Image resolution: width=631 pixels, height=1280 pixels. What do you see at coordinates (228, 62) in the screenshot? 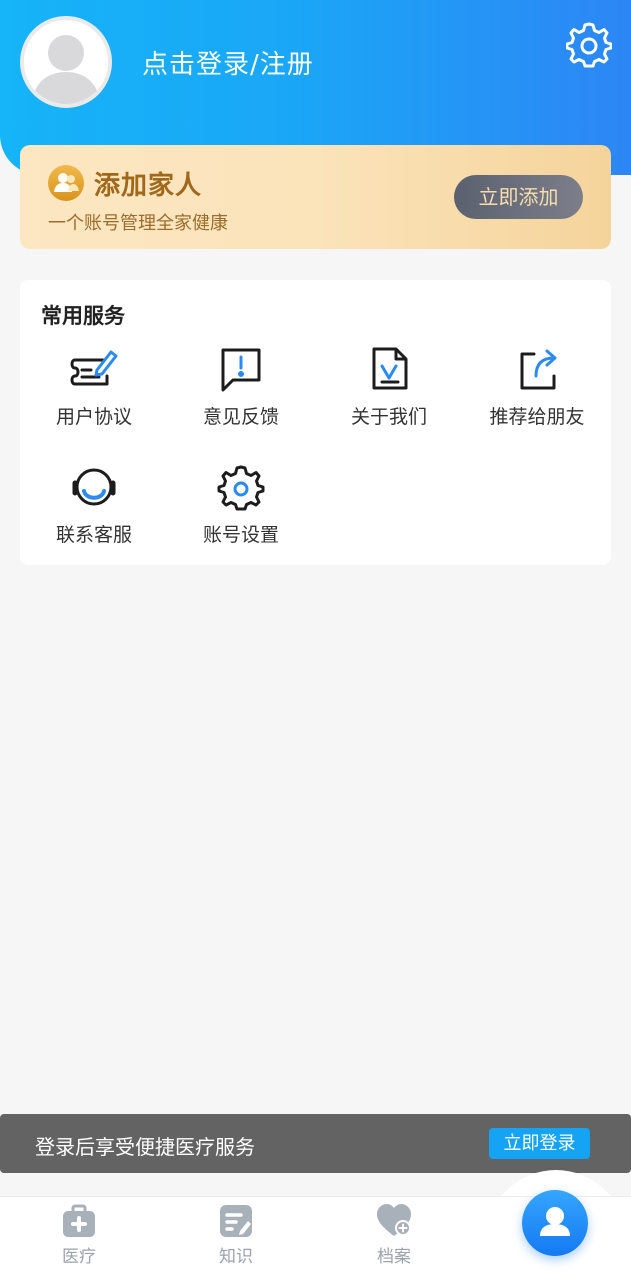
I see `login-register-link: 点击登录/注册` at bounding box center [228, 62].